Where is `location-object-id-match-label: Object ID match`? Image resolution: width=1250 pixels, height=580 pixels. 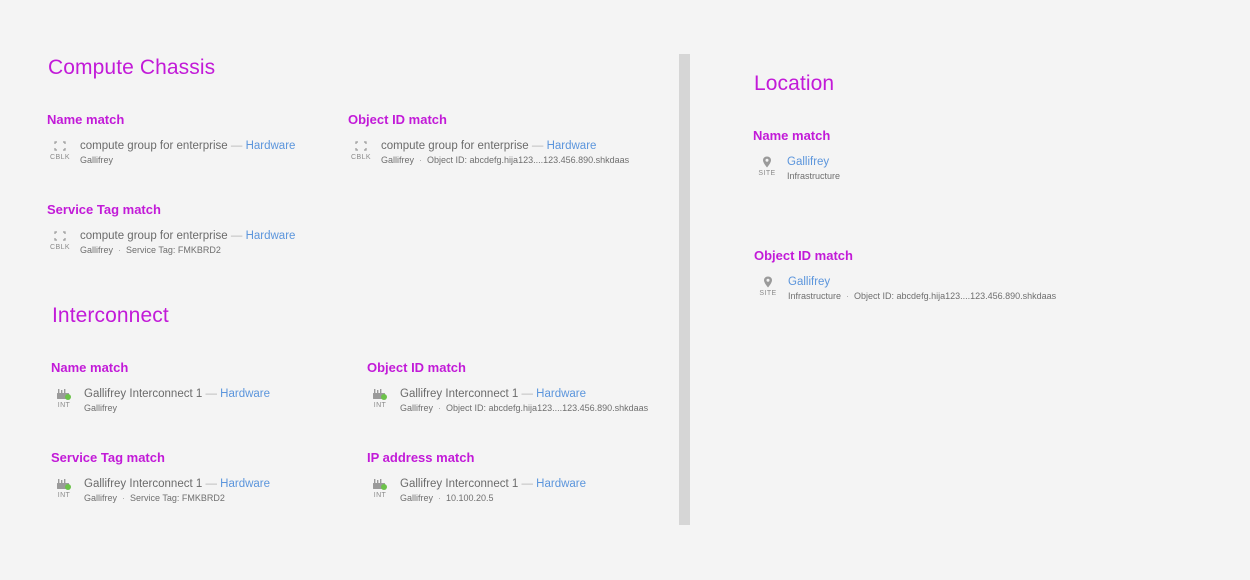
location-object-id-match-label: Object ID match is located at coordinates (803, 255).